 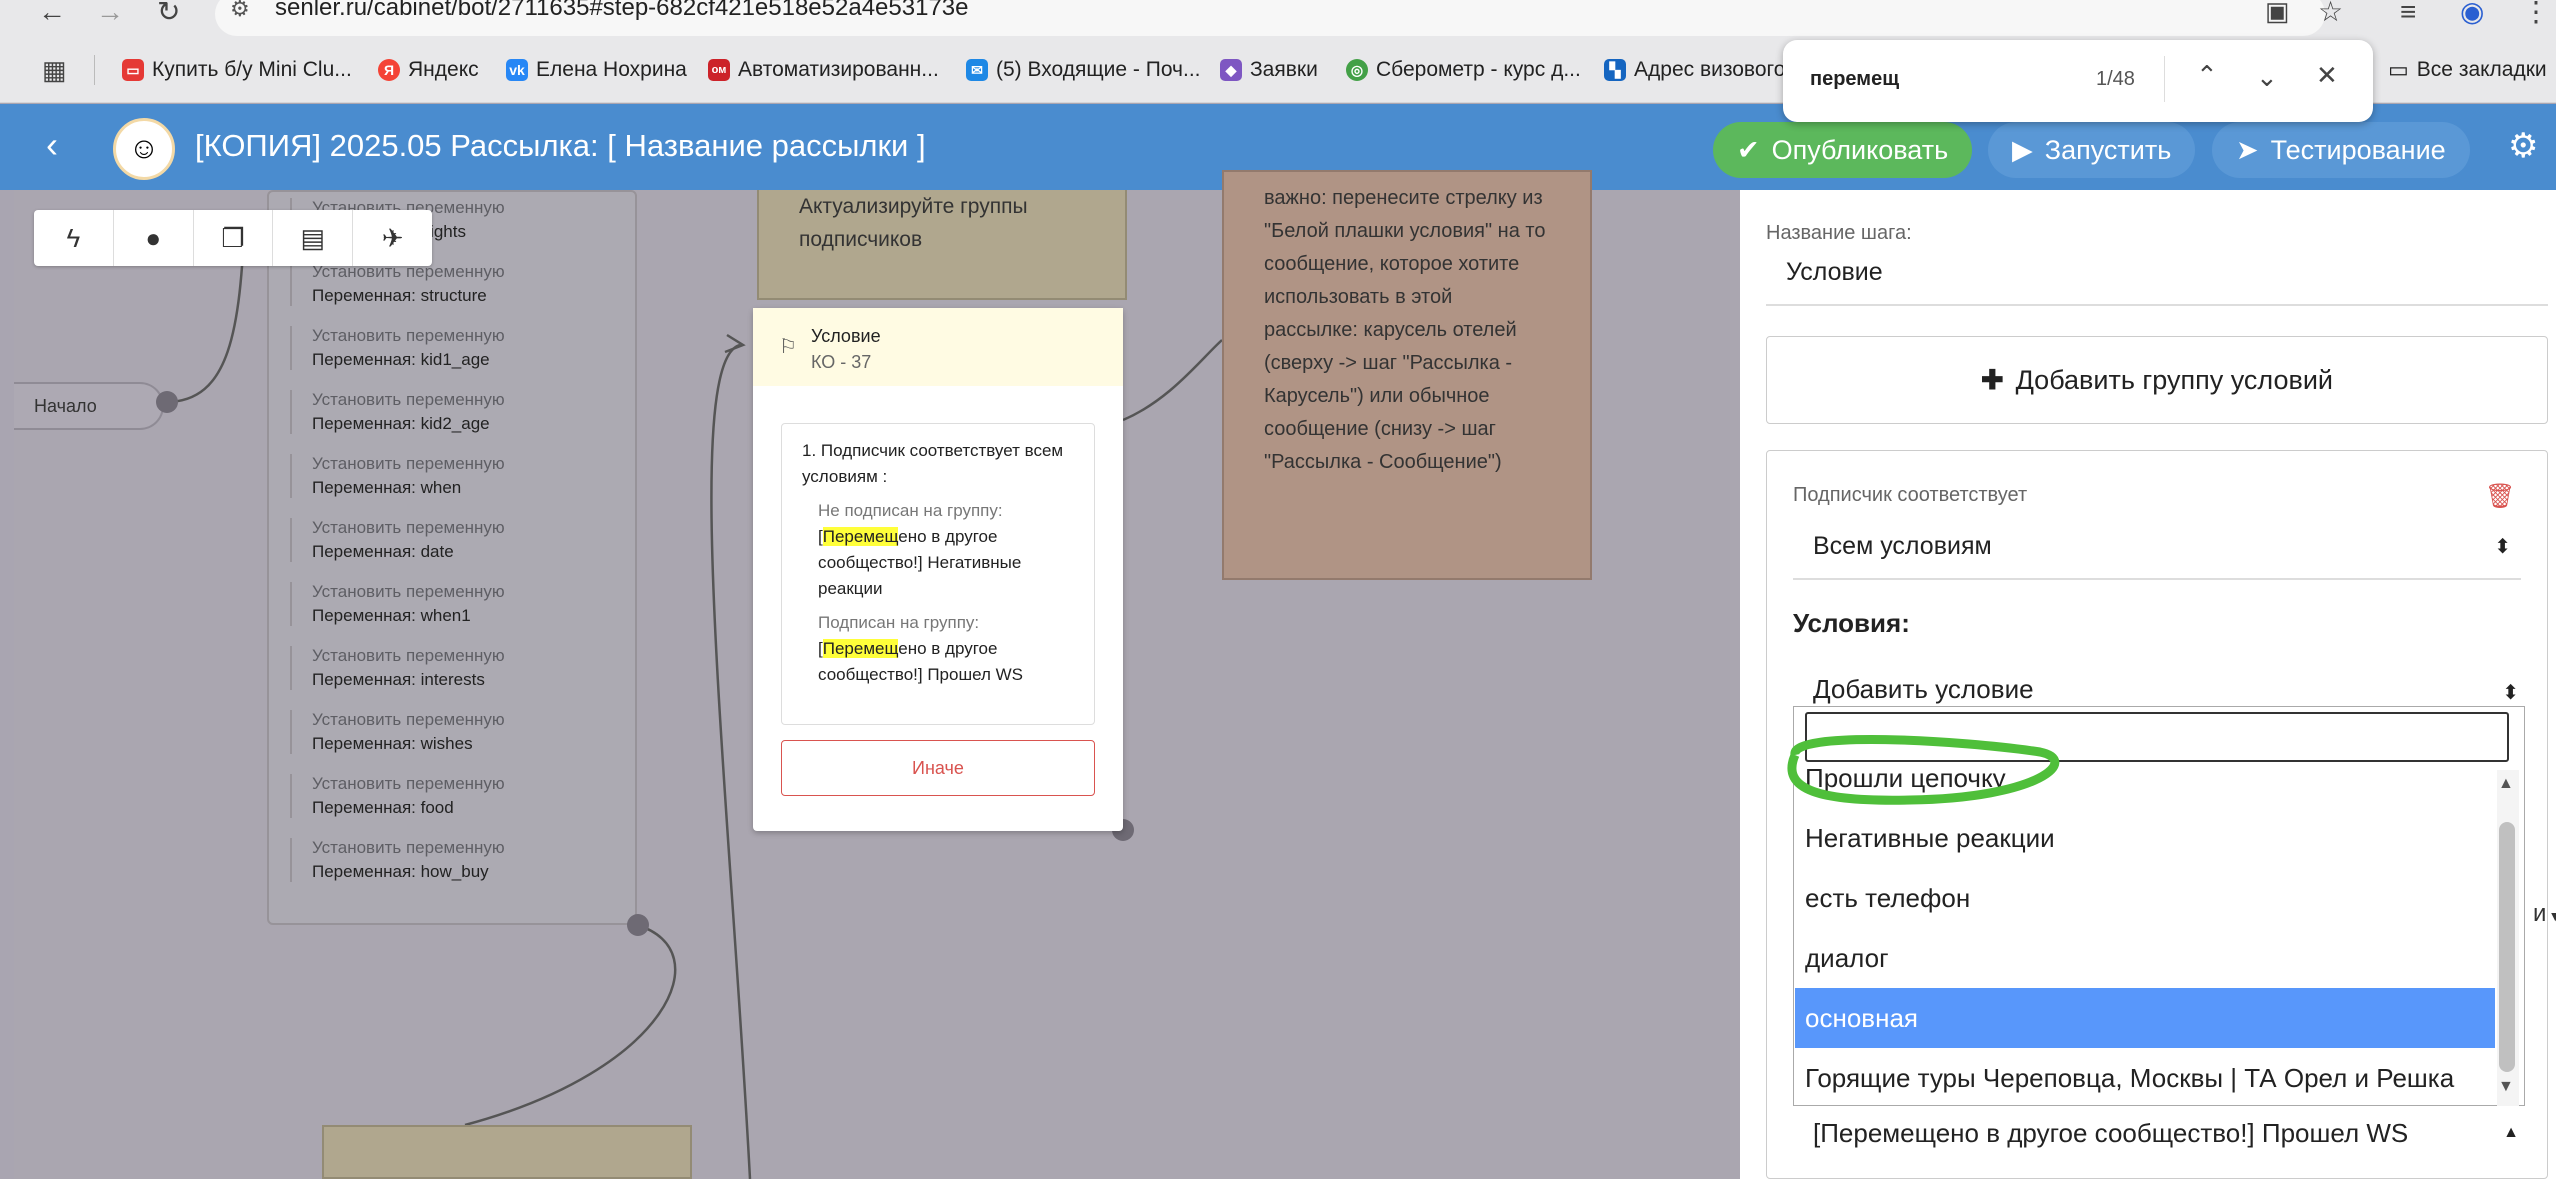 I want to click on find-divider, so click(x=2164, y=79).